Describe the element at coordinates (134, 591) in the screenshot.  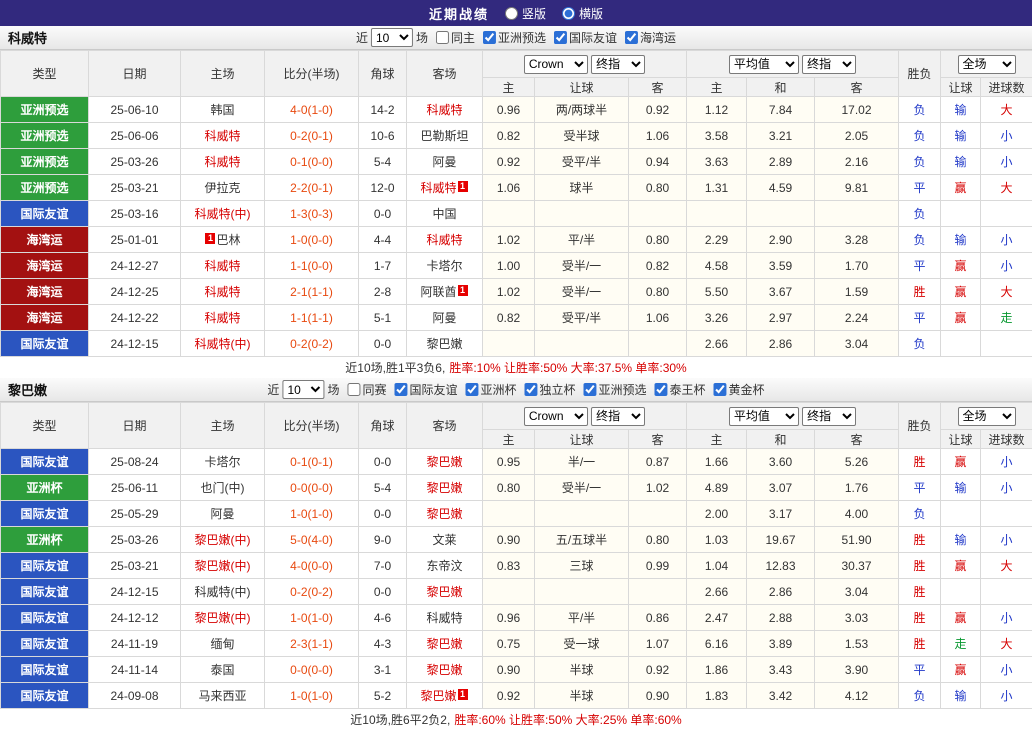
I see `date-cell: 24-12-15` at that location.